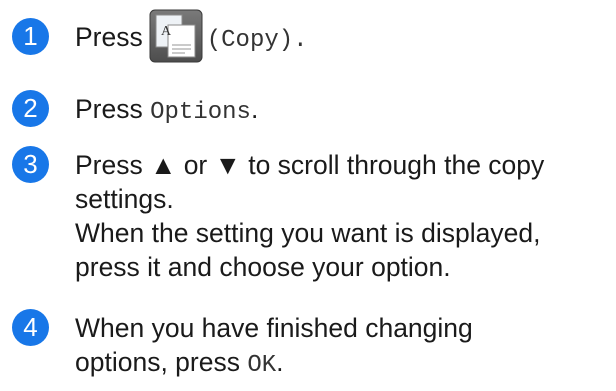 This screenshot has height=391, width=616. Describe the element at coordinates (30, 327) in the screenshot. I see `step-number-4: 4` at that location.